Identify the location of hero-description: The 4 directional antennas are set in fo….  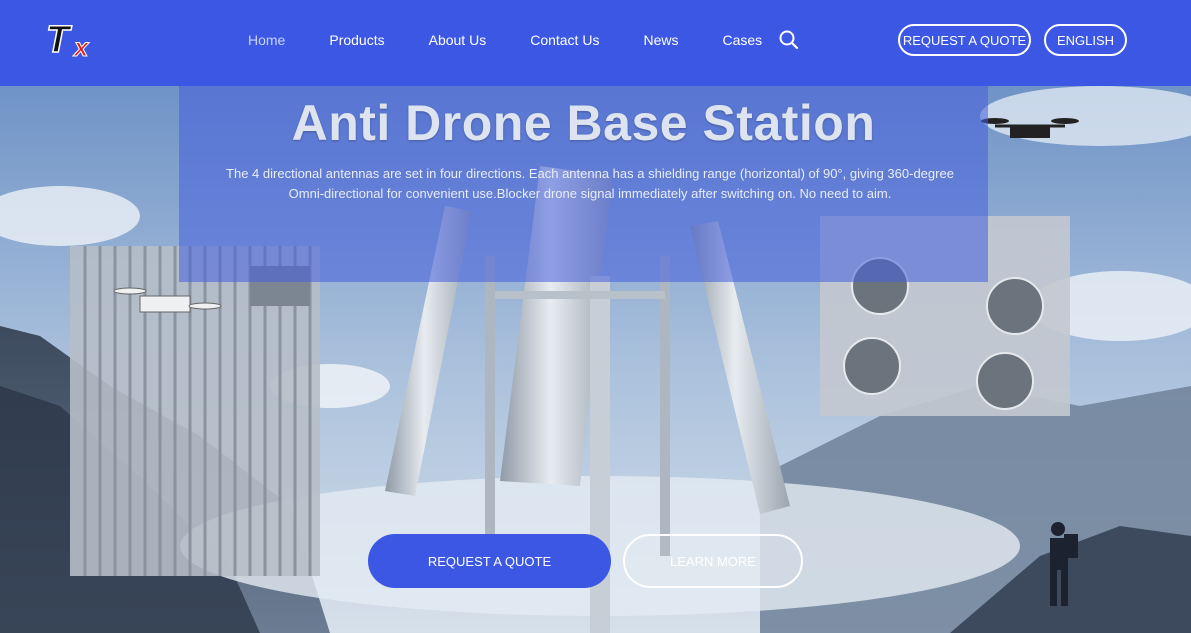
(590, 183).